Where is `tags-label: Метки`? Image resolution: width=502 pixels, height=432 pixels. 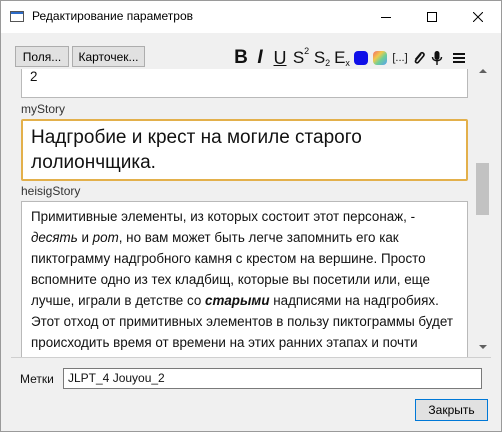 tags-label: Метки is located at coordinates (37, 379).